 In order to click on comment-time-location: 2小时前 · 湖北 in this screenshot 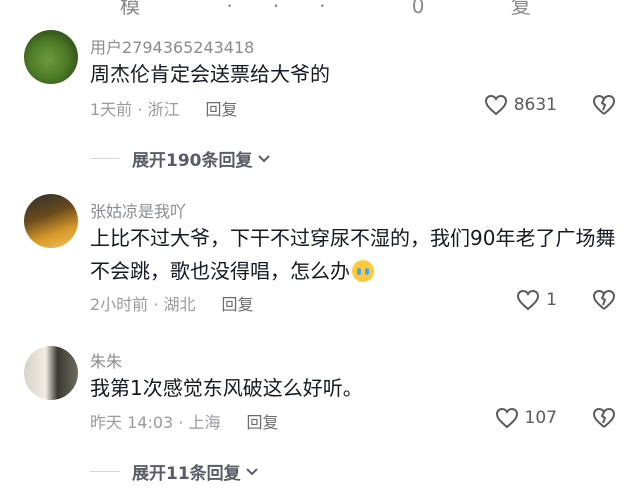, I will do `click(143, 304)`.